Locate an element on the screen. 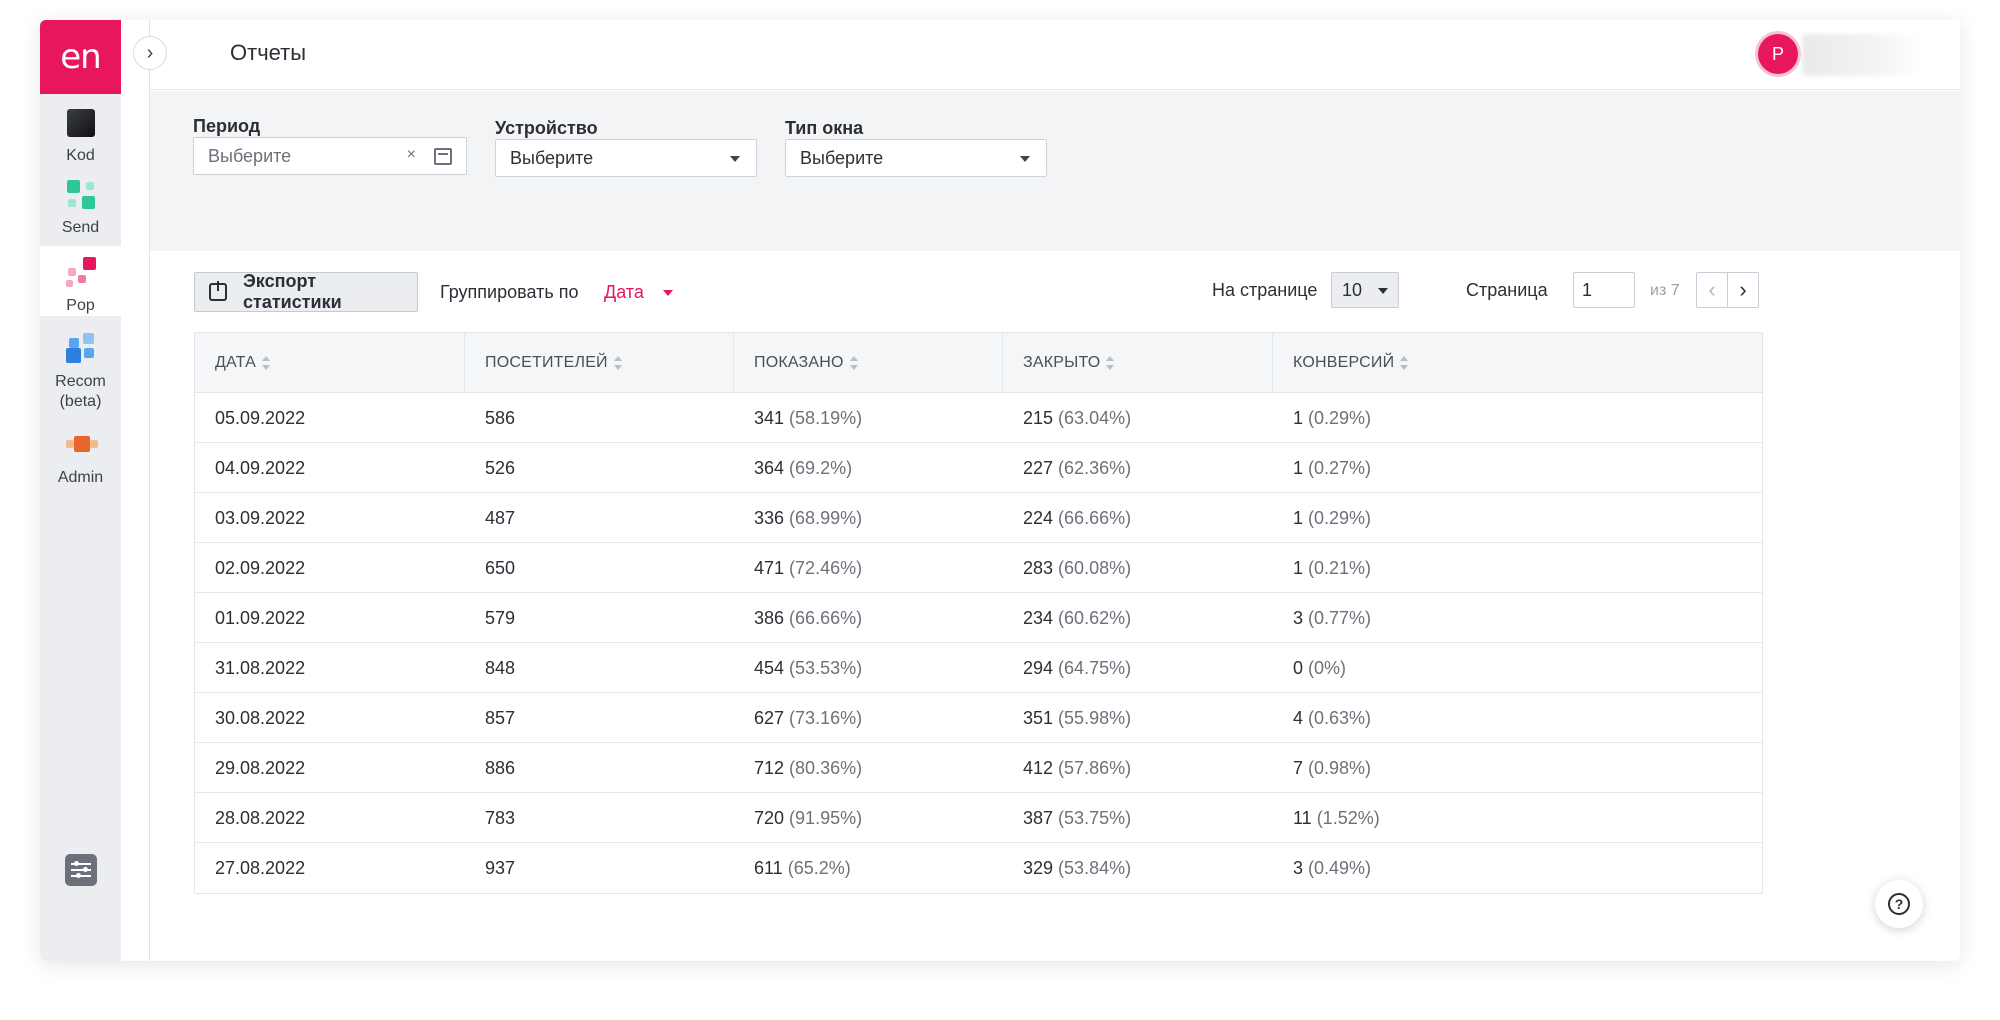  group-by-select: Дата is located at coordinates (624, 292).